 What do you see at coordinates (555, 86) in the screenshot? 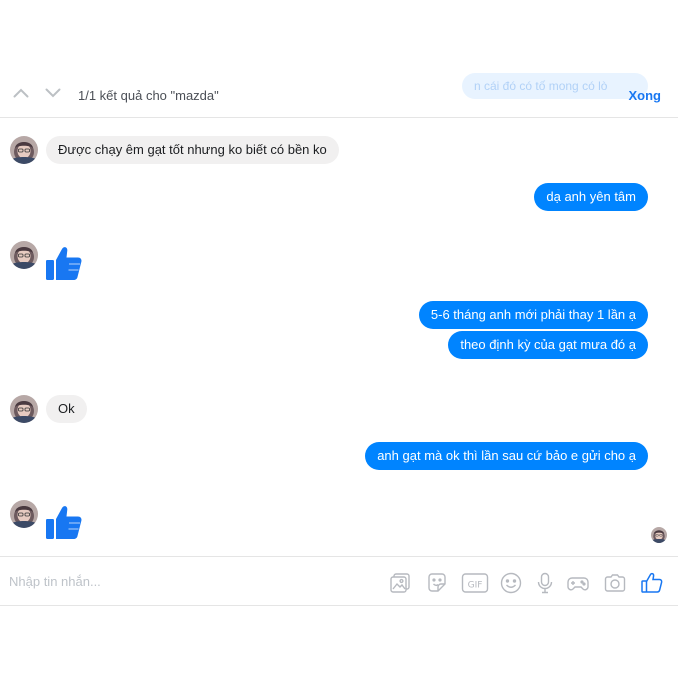
I see `faded-message-bubble: n cái đó có tố mong có lò` at bounding box center [555, 86].